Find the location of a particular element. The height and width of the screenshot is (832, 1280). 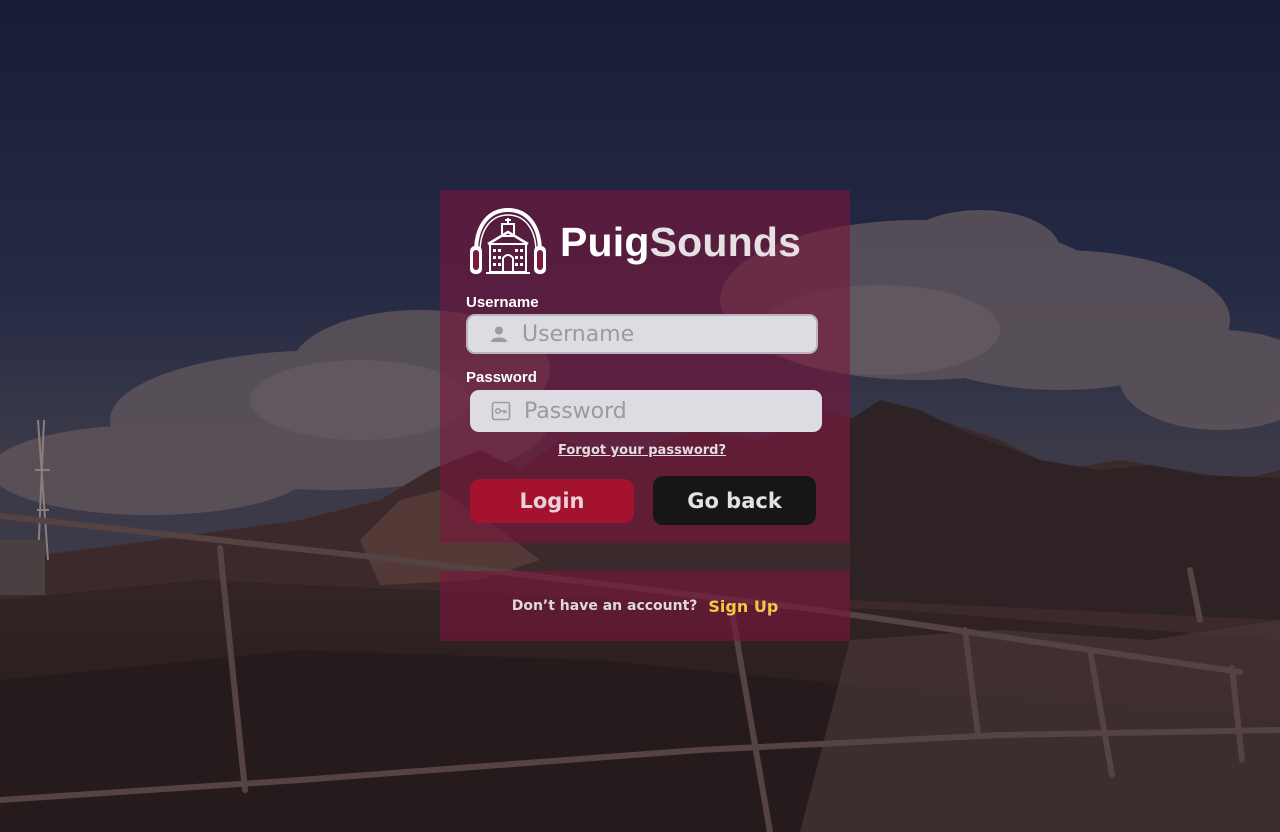

username-label: Username is located at coordinates (502, 302).